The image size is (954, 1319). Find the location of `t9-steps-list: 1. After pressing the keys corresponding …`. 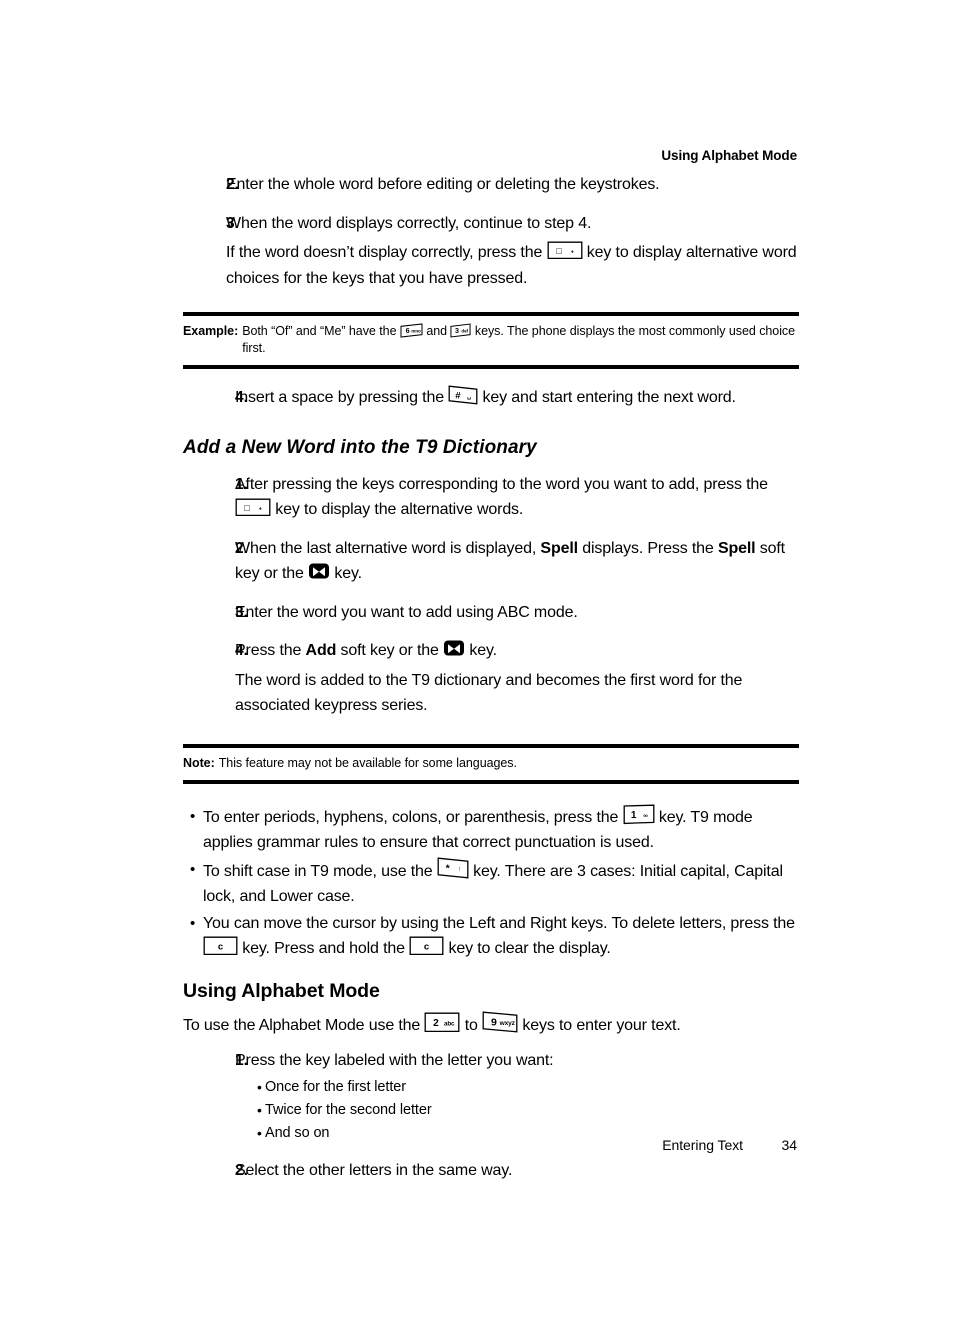

t9-steps-list: 1. After pressing the keys corresponding … is located at coordinates (491, 595).